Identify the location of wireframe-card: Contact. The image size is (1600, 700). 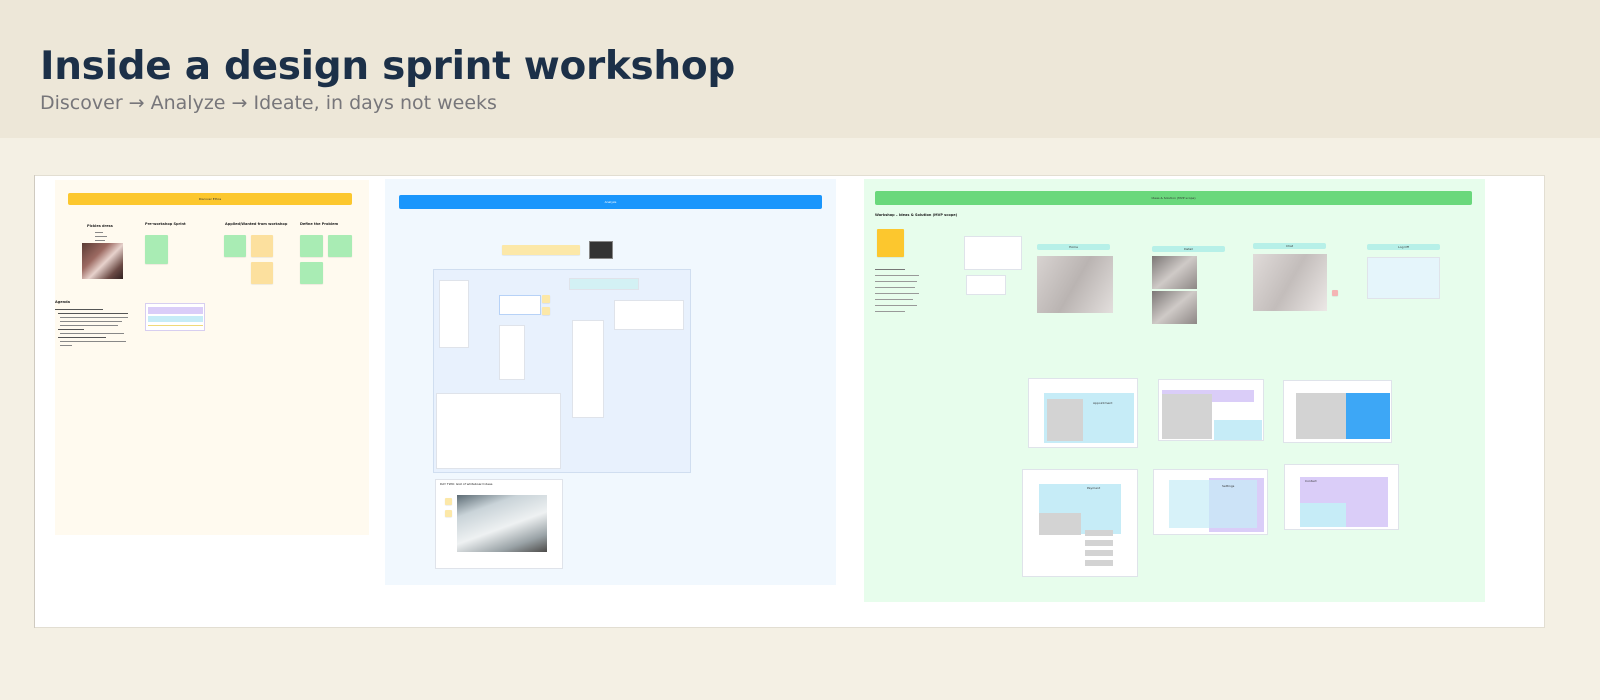
(1341, 497).